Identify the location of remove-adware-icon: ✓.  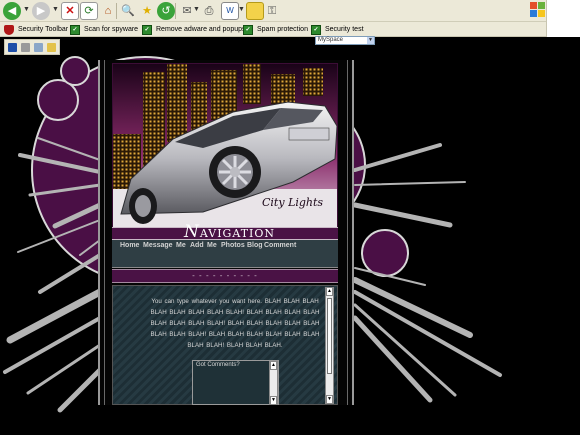
(147, 29).